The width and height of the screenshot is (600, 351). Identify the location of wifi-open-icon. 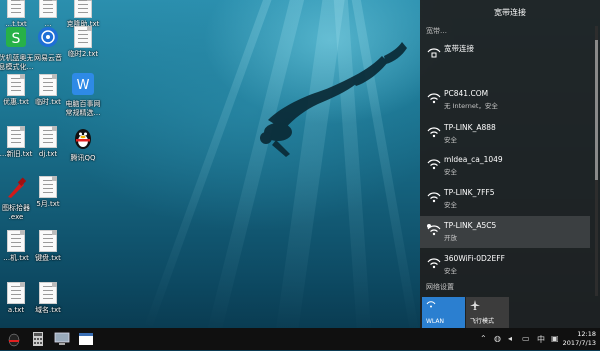
(434, 230).